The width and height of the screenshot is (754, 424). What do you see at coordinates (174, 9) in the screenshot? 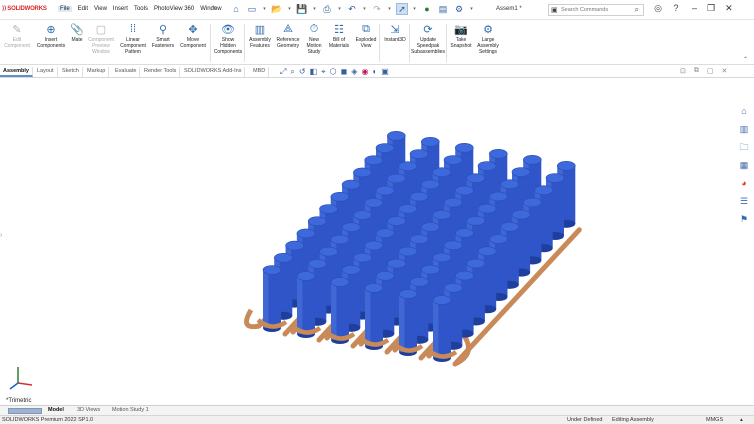
I see `menu-photoview: PhotoView 360` at bounding box center [174, 9].